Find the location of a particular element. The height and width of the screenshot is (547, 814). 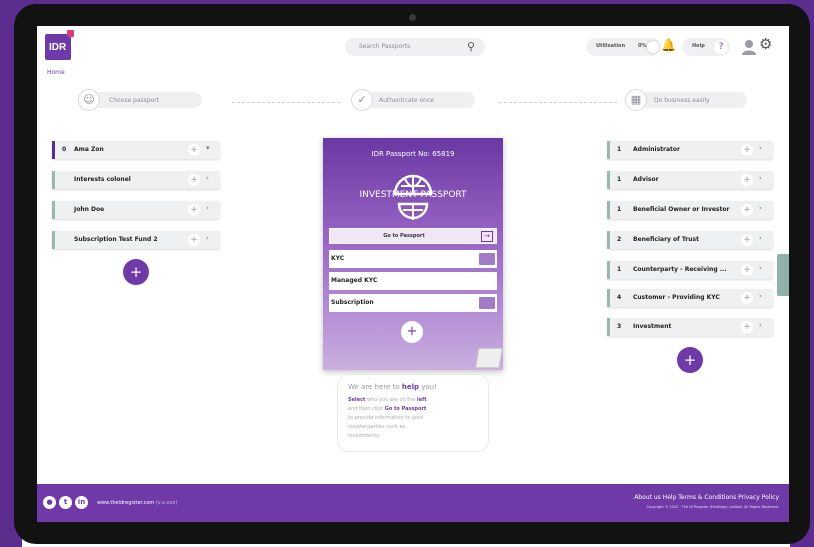

list-item: Interests colonel + › is located at coordinates (136, 180).